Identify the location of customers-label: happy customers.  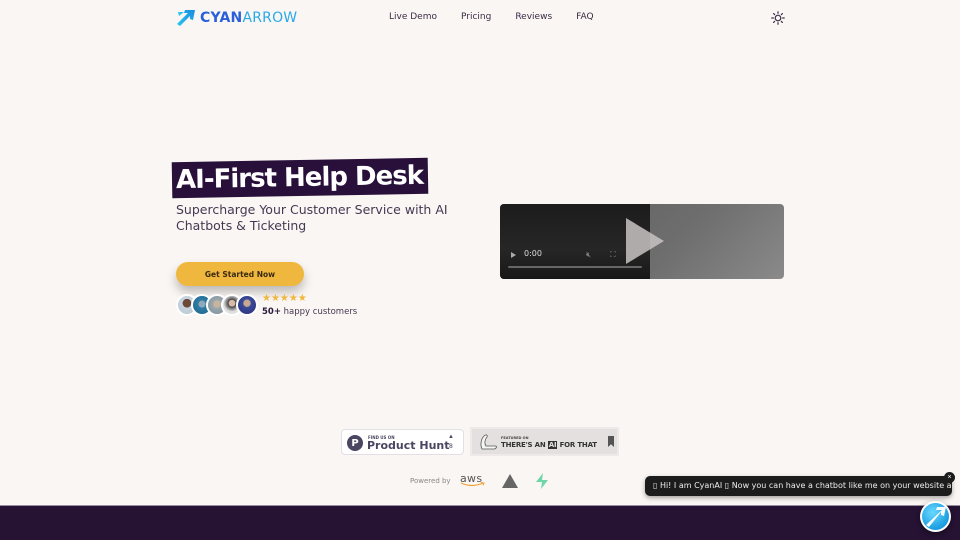
(319, 312).